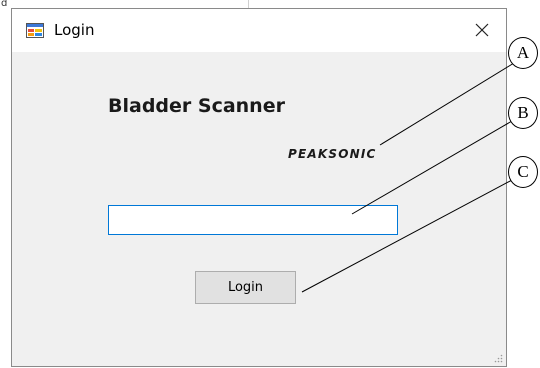 The height and width of the screenshot is (368, 540). Describe the element at coordinates (523, 53) in the screenshot. I see `callout-a: A` at that location.